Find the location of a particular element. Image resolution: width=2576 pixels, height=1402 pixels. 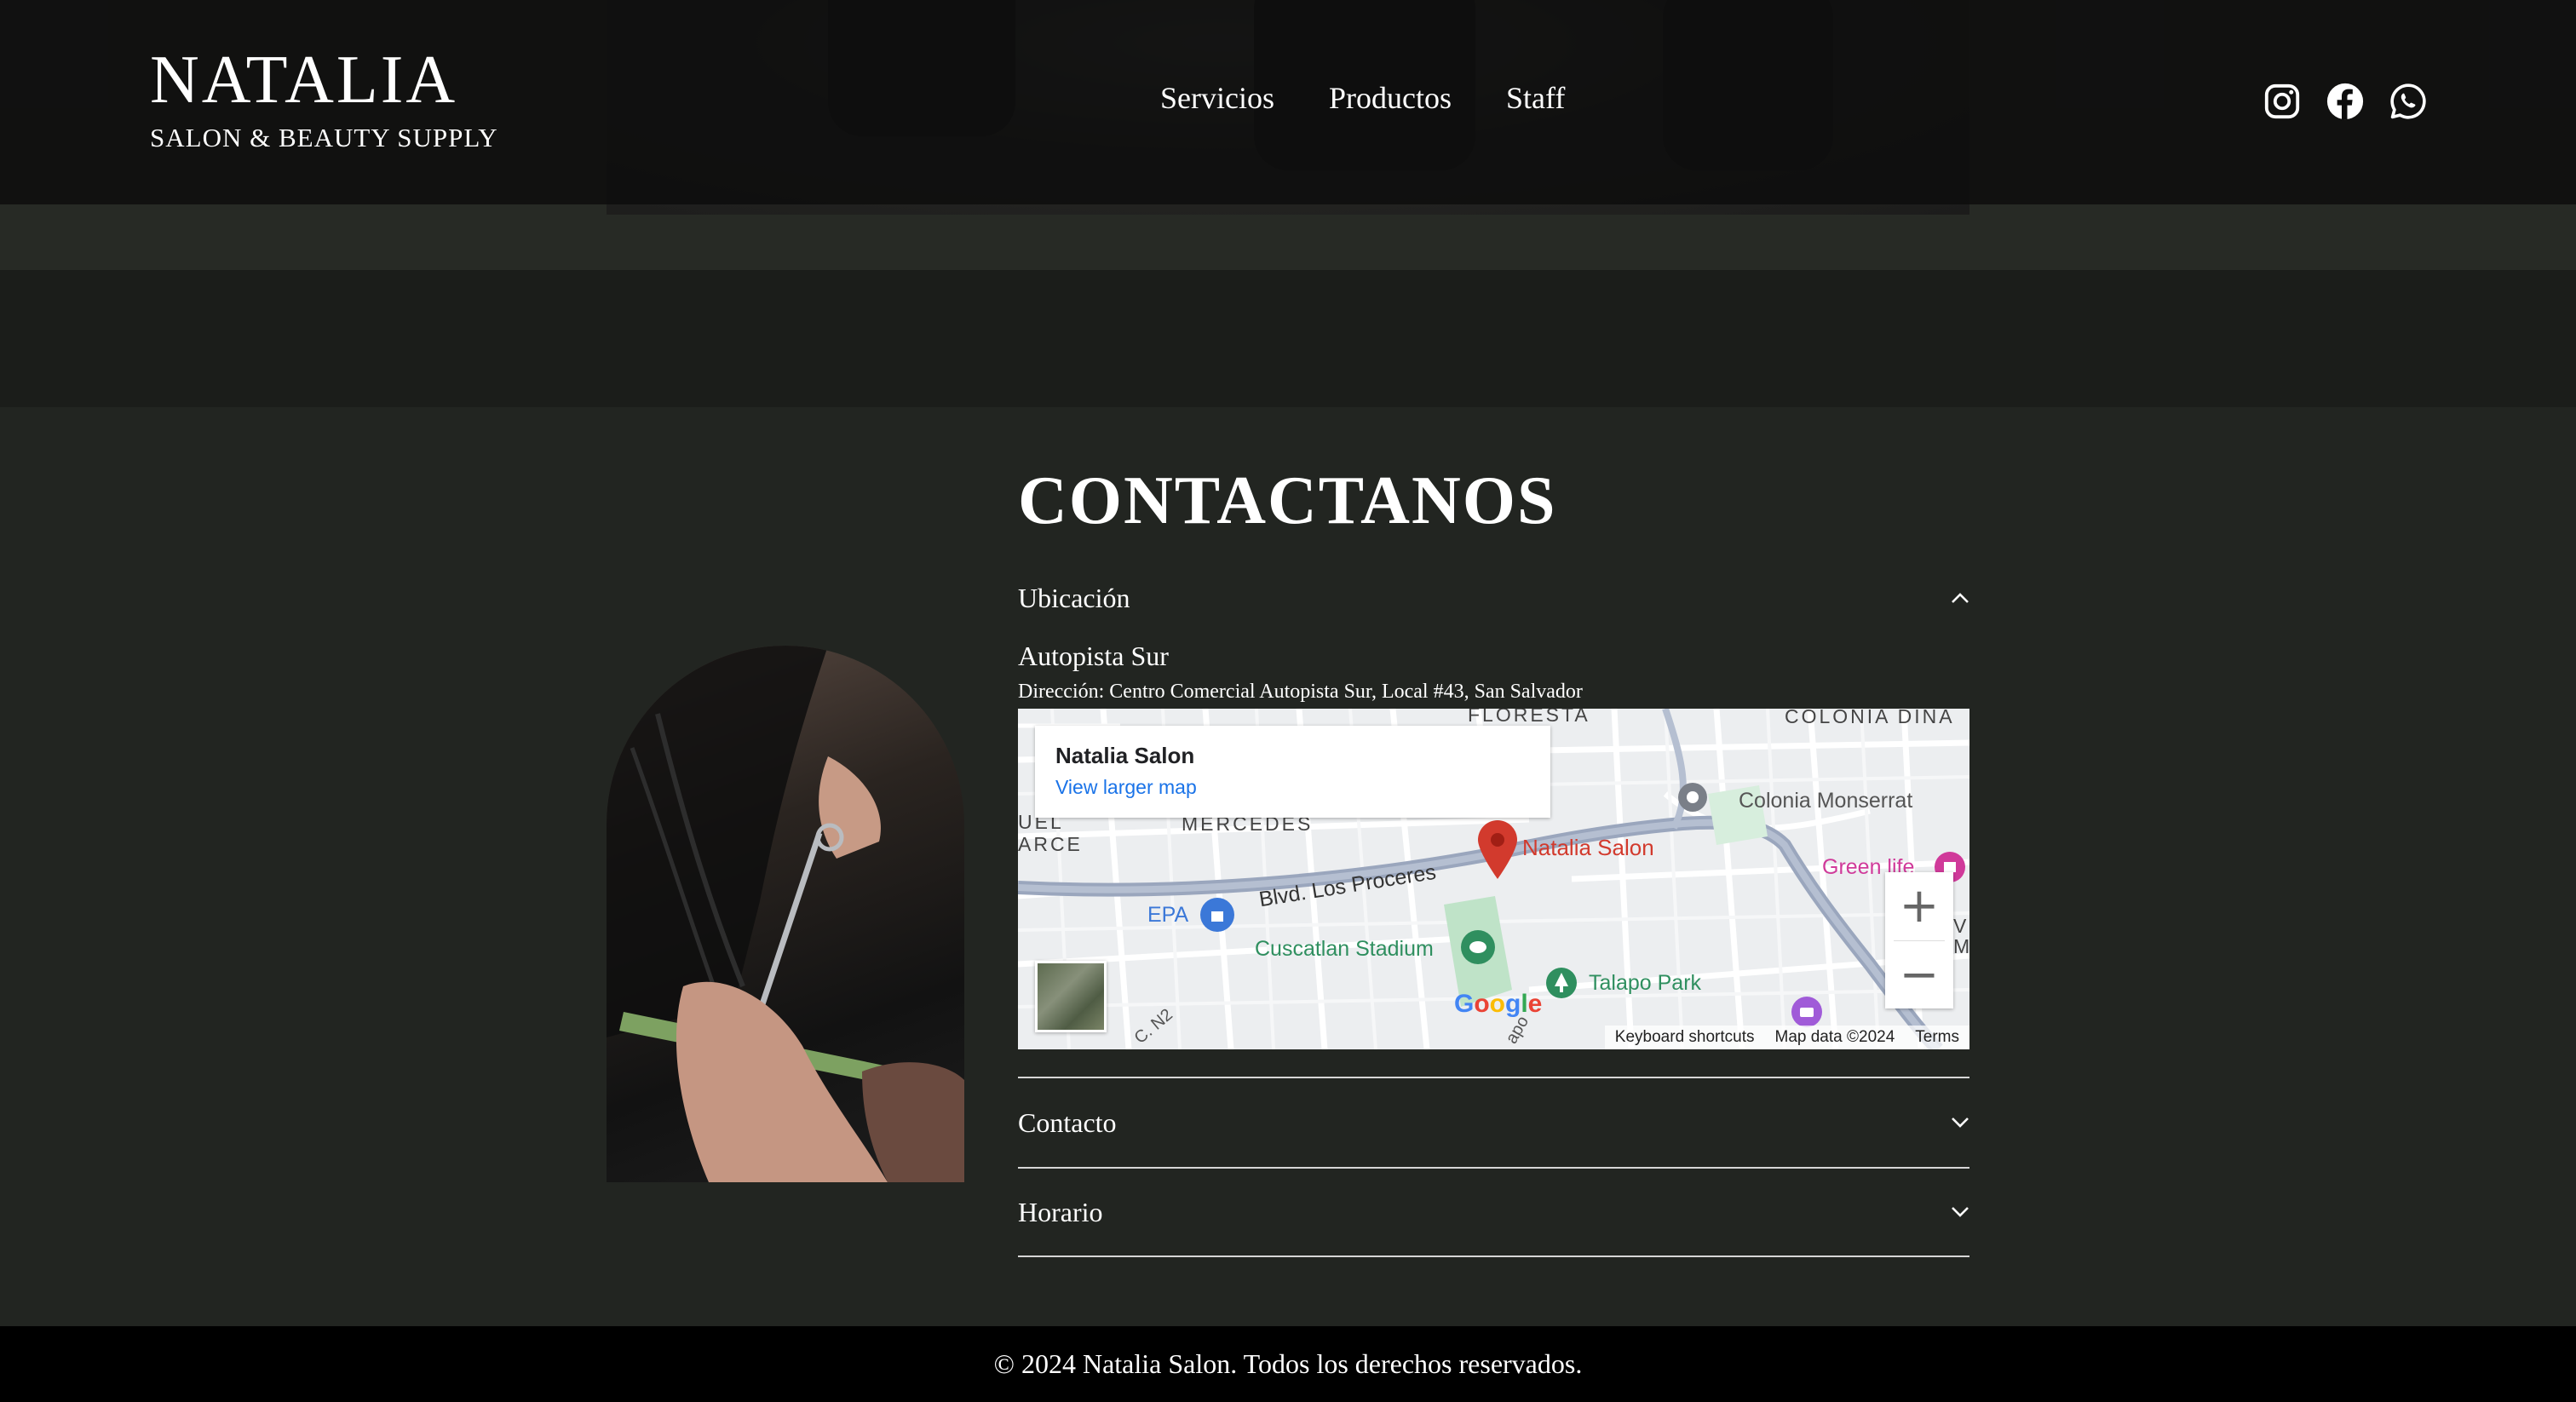

accordion-horario-header: Horario is located at coordinates (1494, 1212).